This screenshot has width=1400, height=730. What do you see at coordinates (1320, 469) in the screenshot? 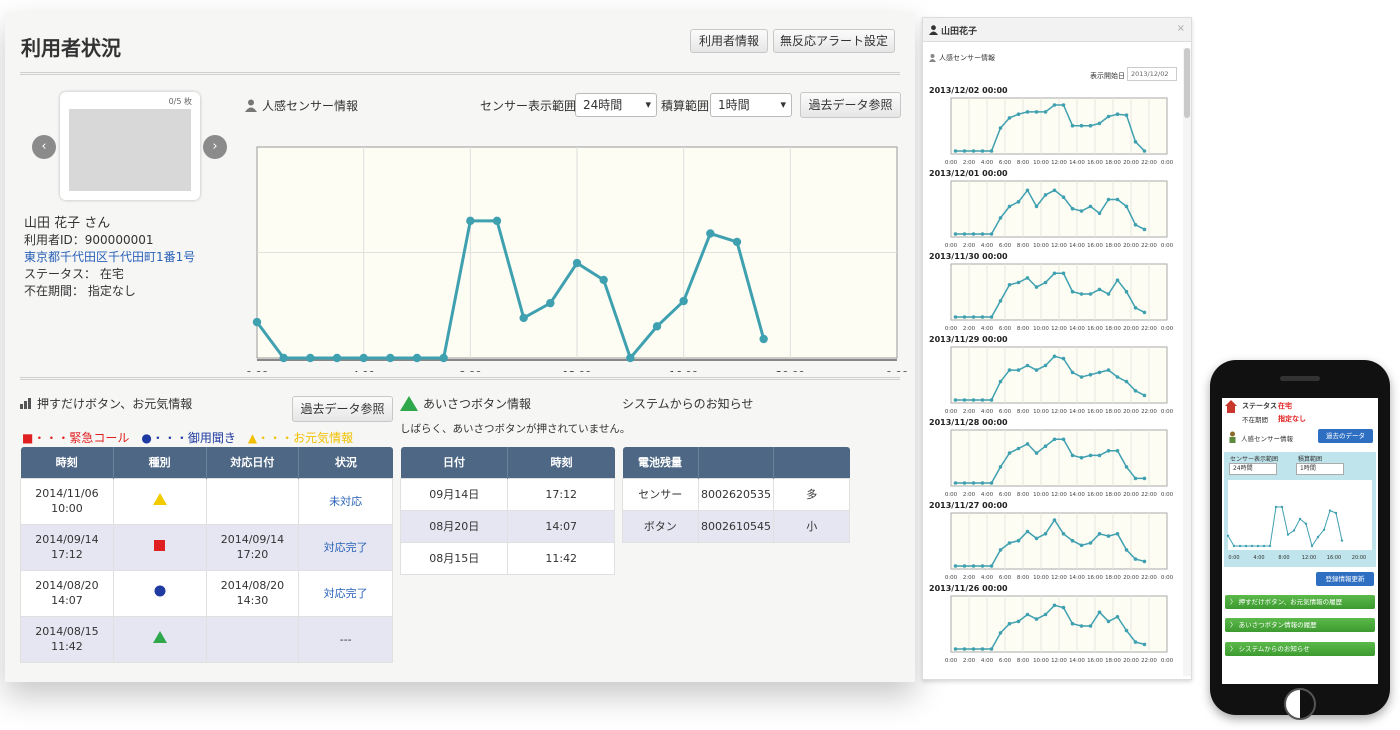
I see `phone-accum-select: 1時間` at bounding box center [1320, 469].